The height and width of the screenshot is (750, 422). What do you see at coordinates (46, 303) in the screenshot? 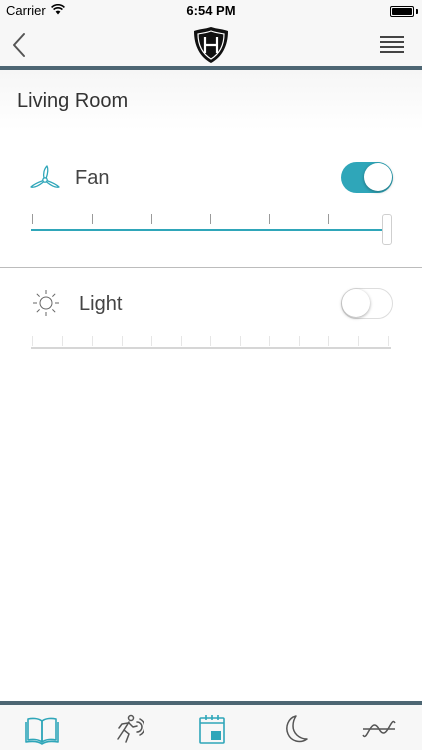
I see `sun-icon` at bounding box center [46, 303].